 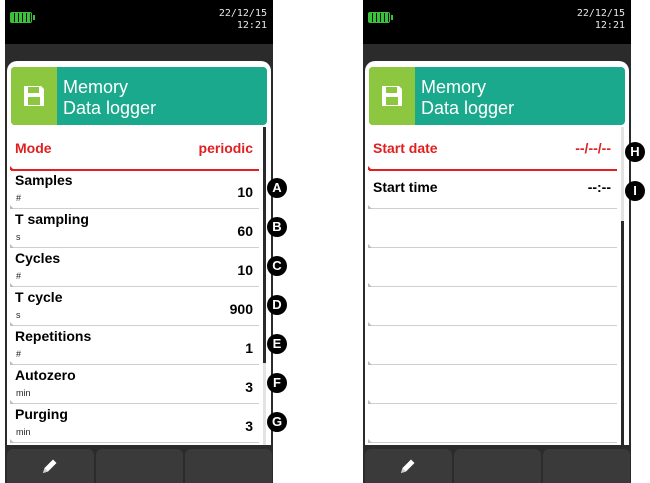 What do you see at coordinates (405, 187) in the screenshot?
I see `row-label: Start time` at bounding box center [405, 187].